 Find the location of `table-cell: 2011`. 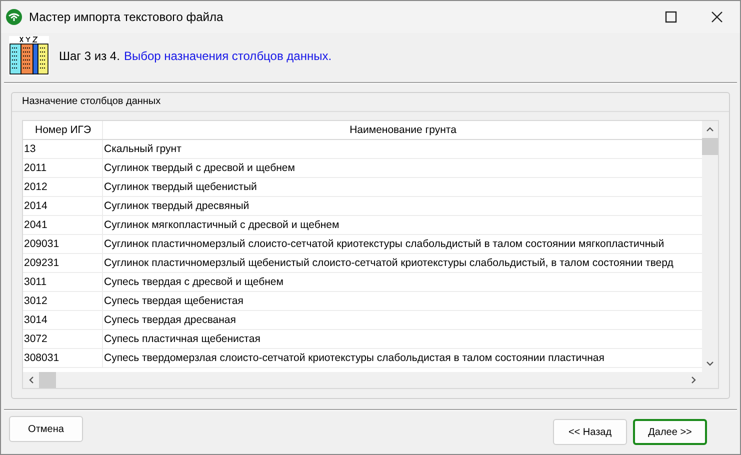

table-cell: 2011 is located at coordinates (63, 168).